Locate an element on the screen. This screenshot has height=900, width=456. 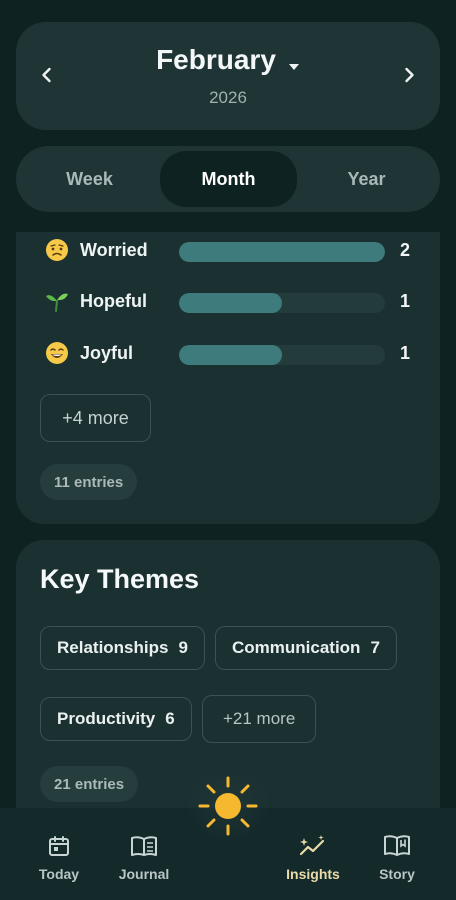
tab-year: Year is located at coordinates (366, 179).